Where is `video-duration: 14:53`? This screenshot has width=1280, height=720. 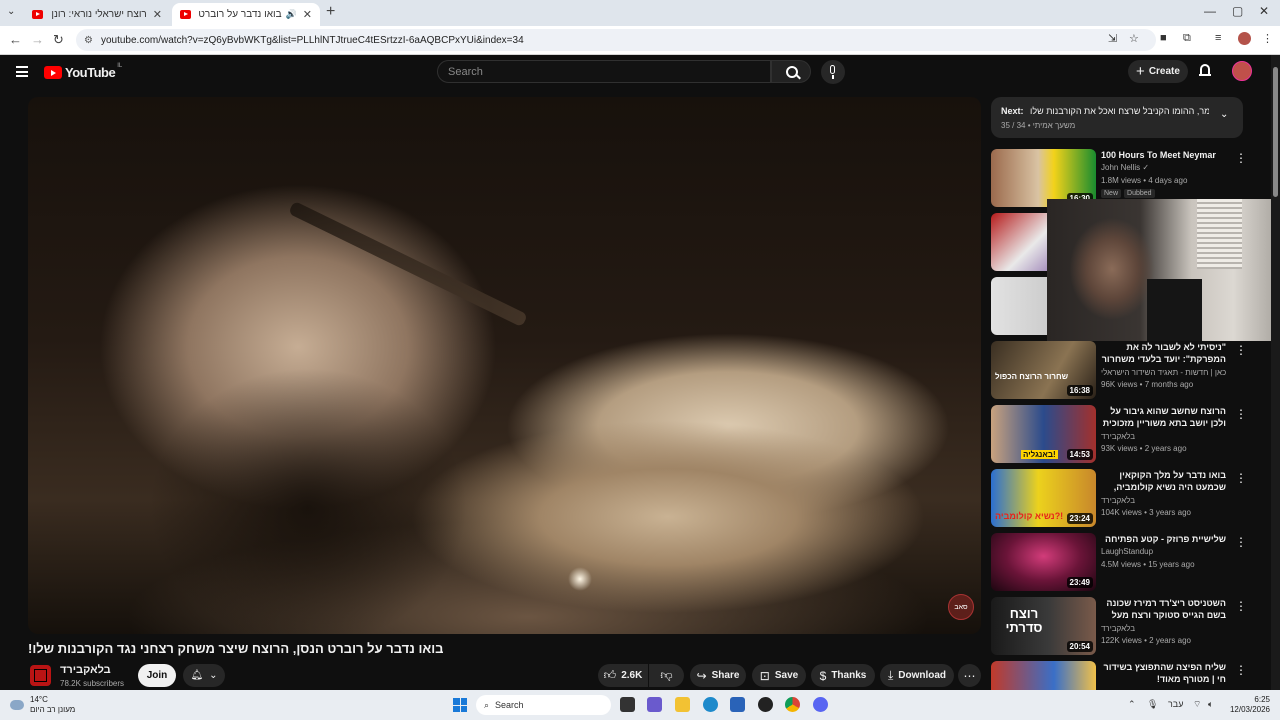
video-duration: 14:53 is located at coordinates (1079, 454).